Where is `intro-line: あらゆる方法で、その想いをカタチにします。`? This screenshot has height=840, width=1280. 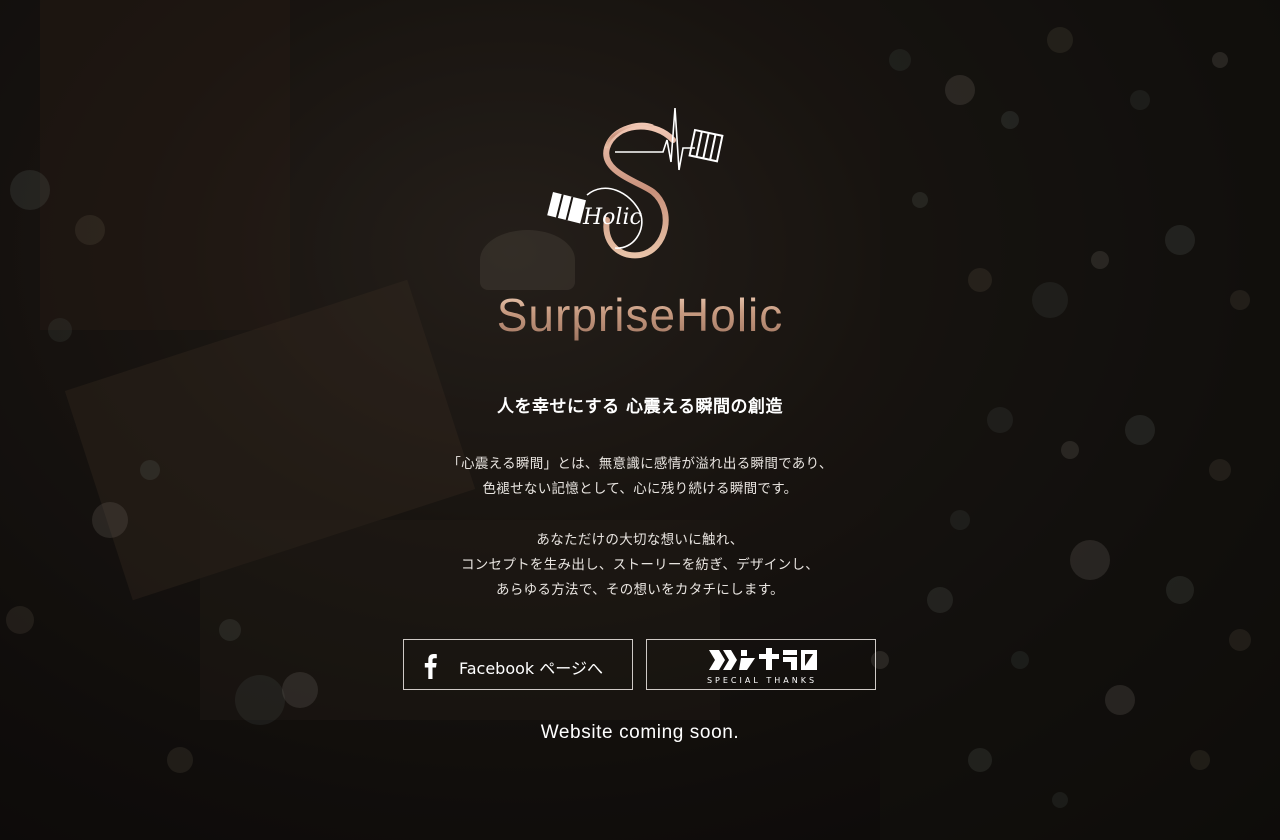
intro-line: あらゆる方法で、その想いをカタチにします。 is located at coordinates (640, 590).